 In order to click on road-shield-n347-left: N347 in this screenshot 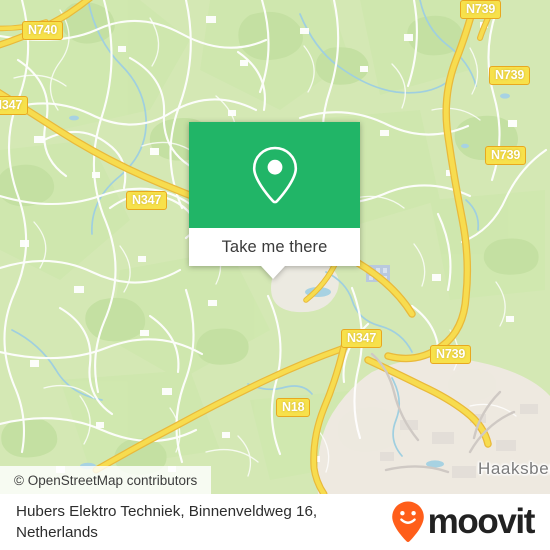, I will do `click(14, 105)`.